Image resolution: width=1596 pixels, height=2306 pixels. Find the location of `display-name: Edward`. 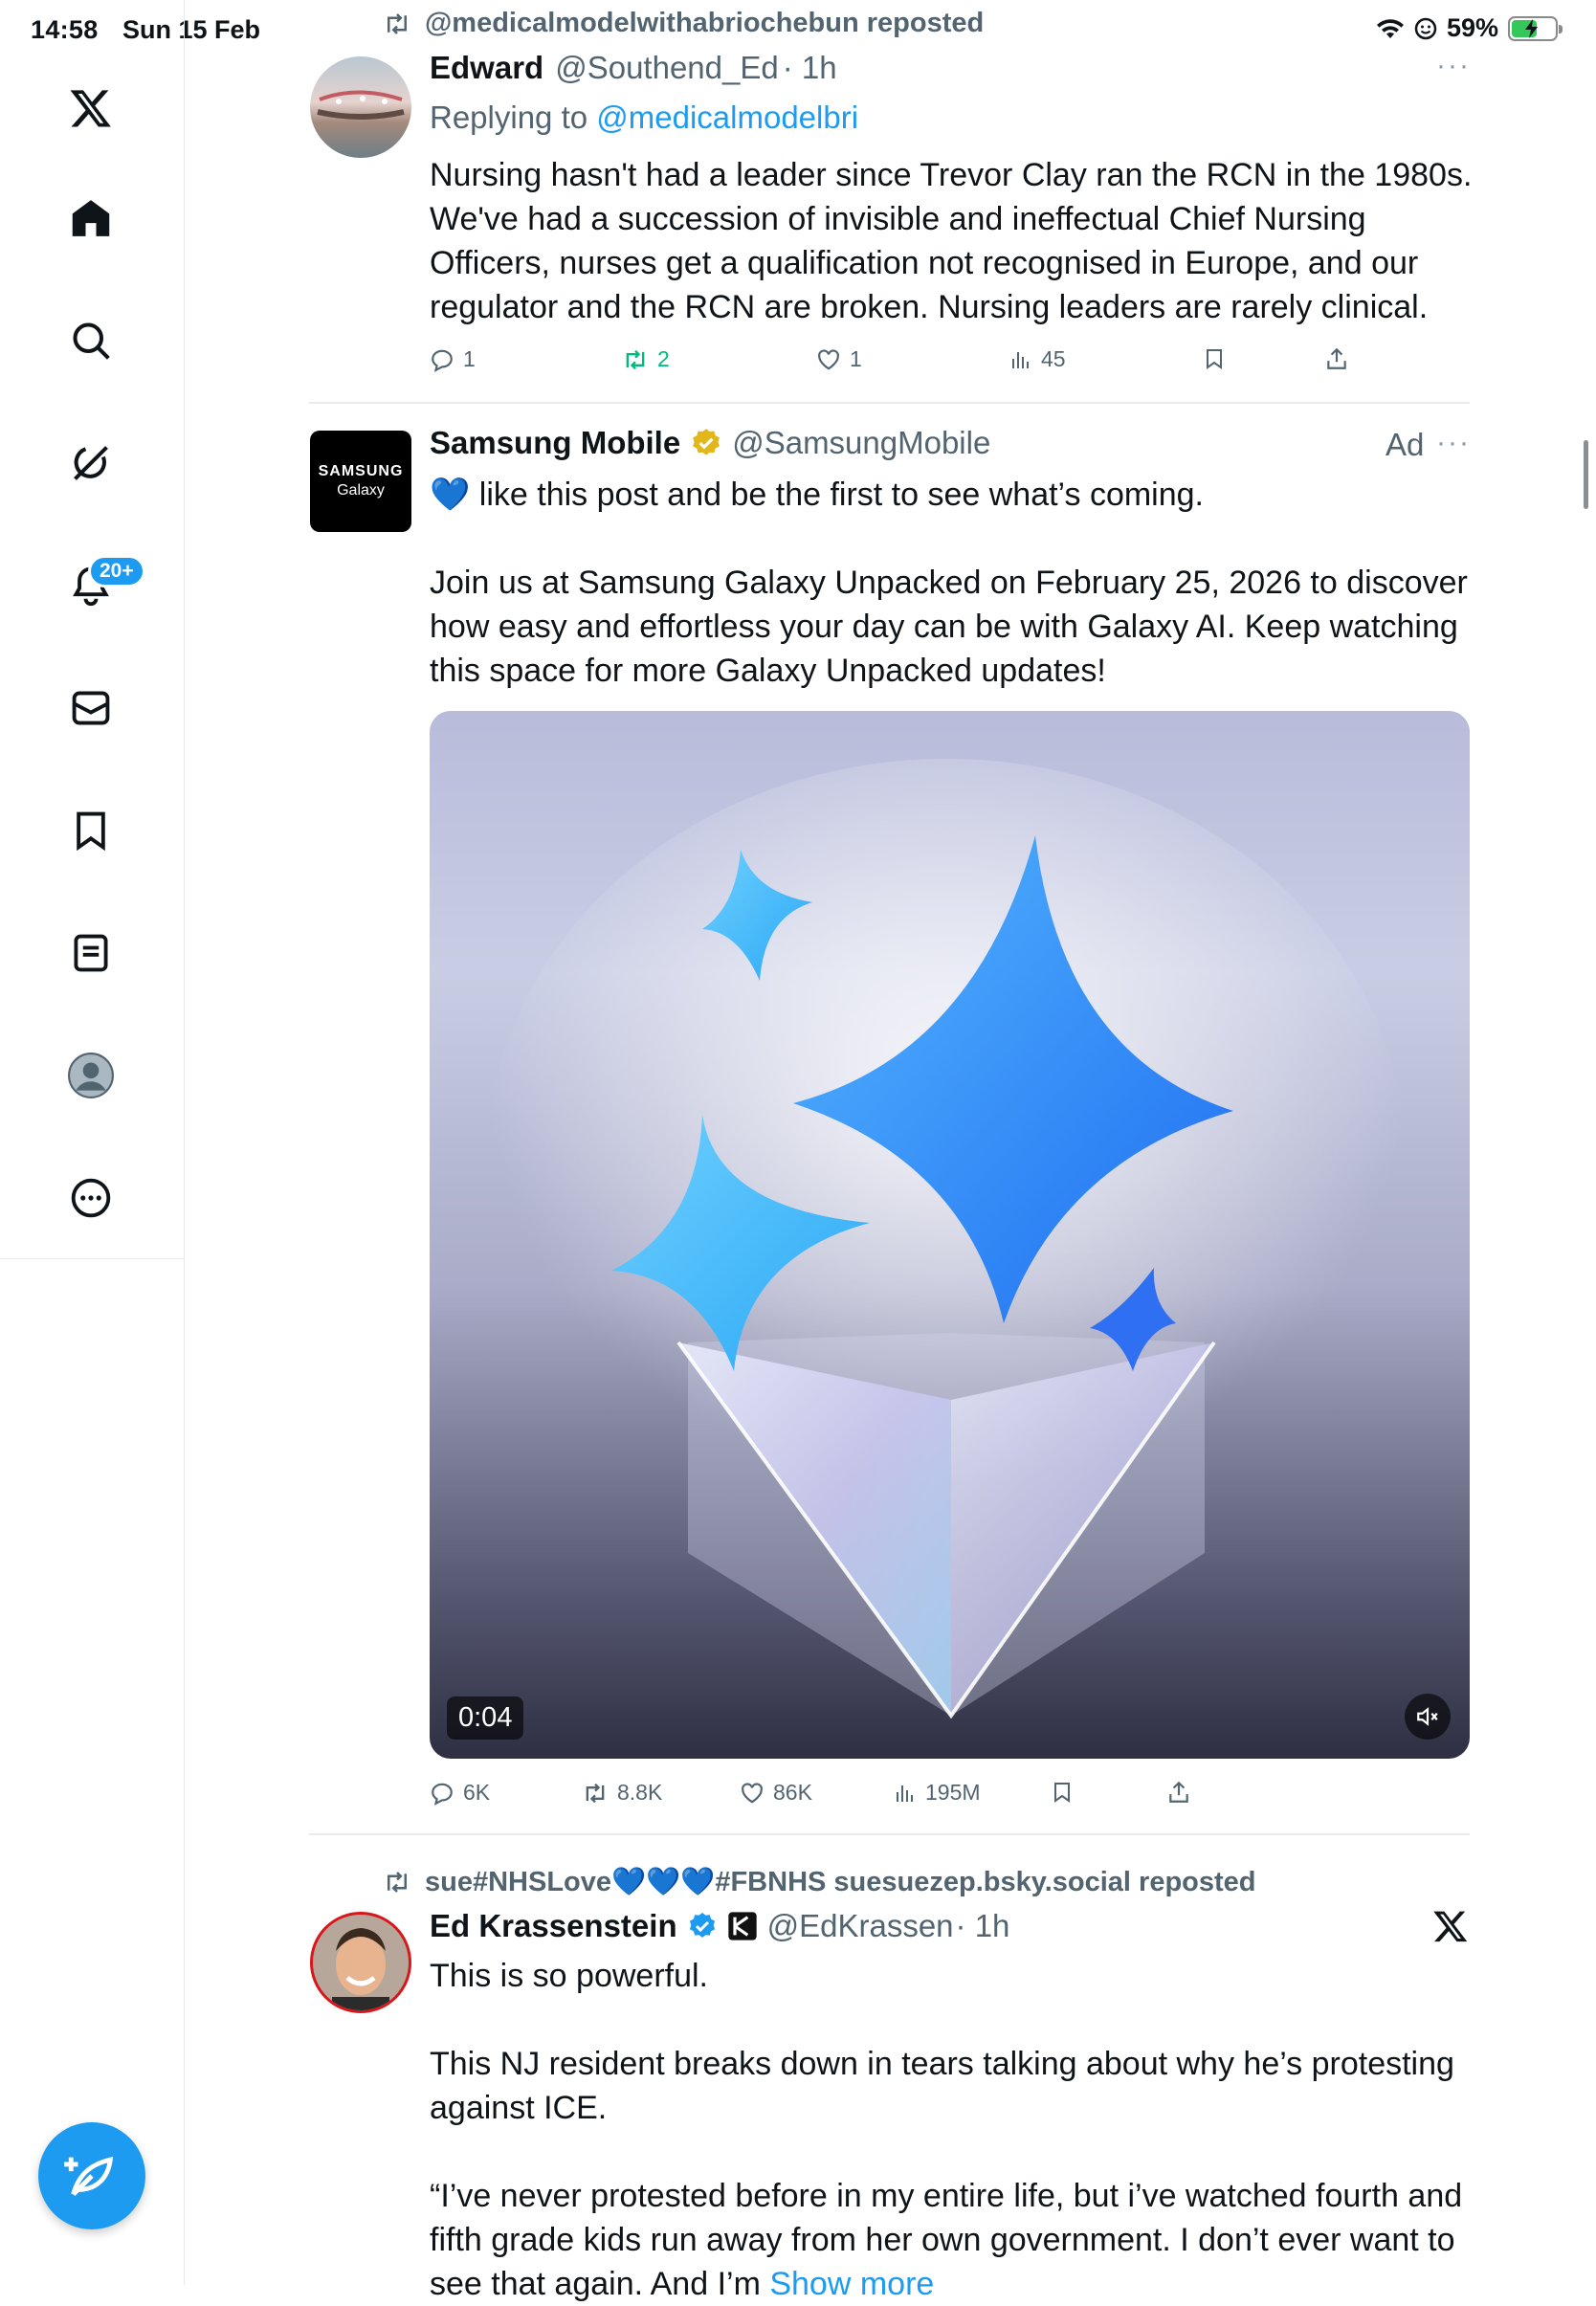

display-name: Edward is located at coordinates (487, 68).